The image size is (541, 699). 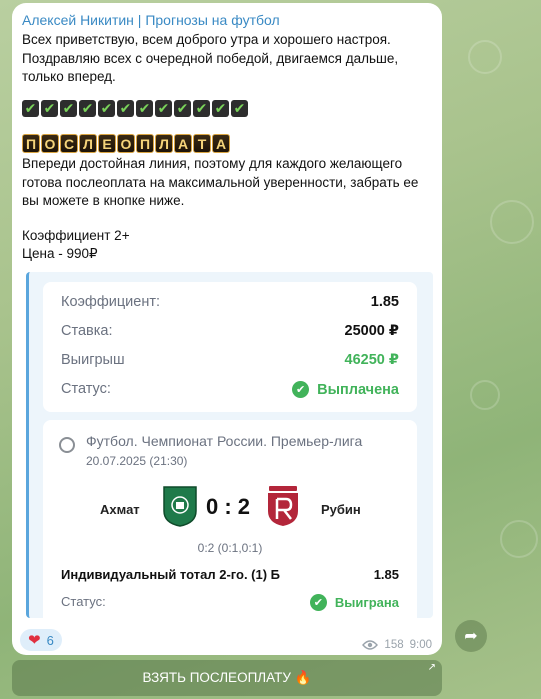 I want to click on match-score: 0 : 2, so click(x=228, y=506).